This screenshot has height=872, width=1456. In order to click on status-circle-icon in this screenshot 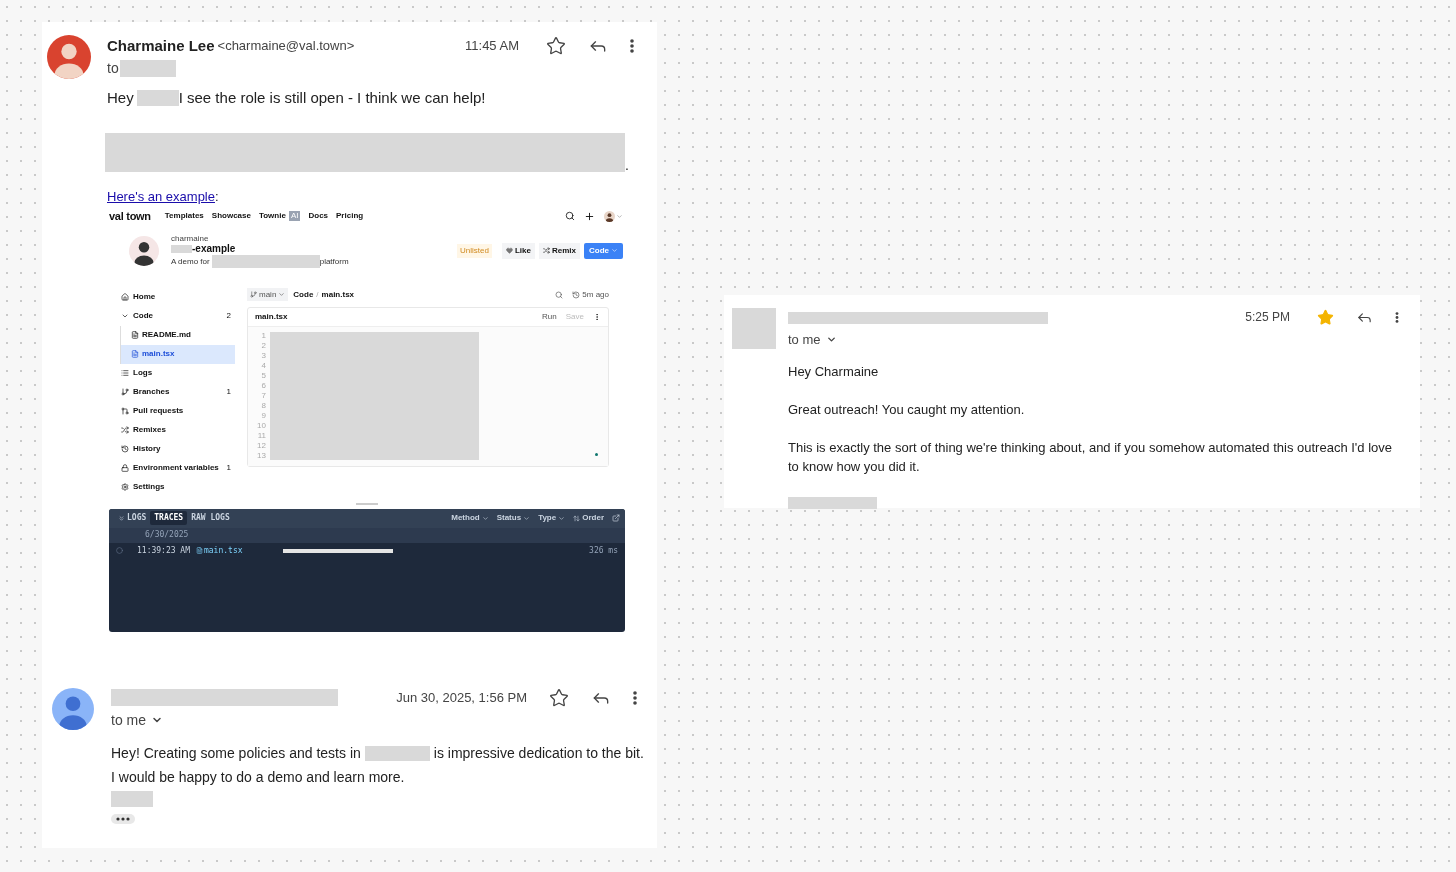, I will do `click(119, 551)`.